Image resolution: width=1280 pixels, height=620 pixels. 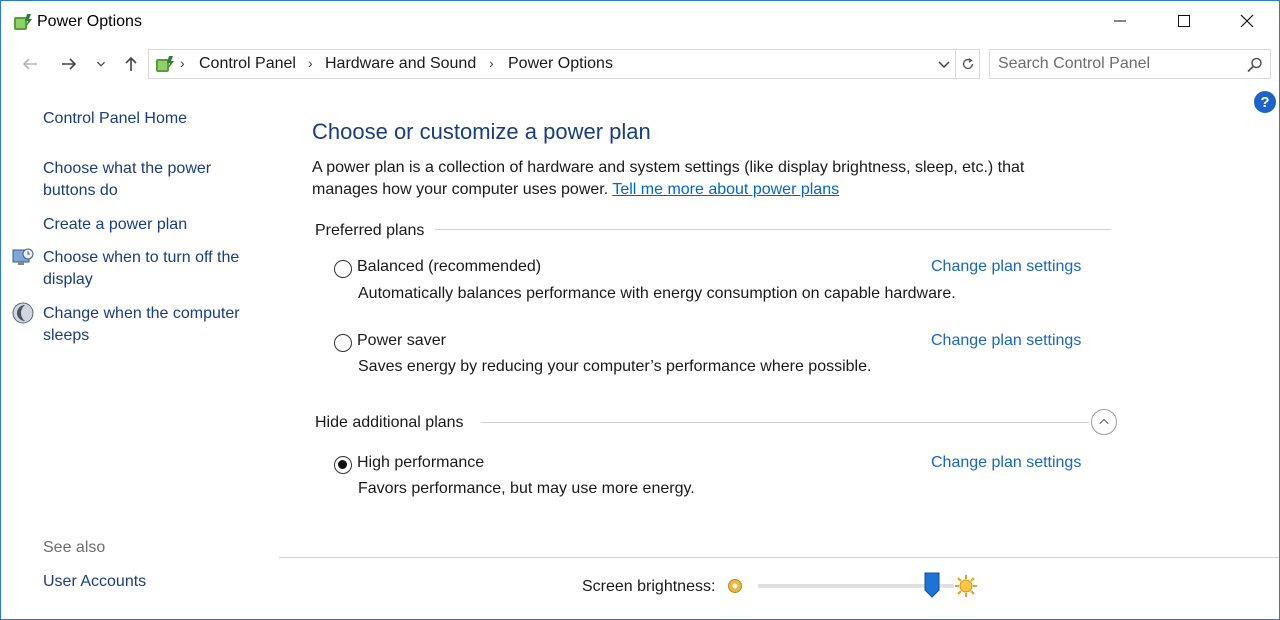 I want to click on chevron-up-icon, so click(x=1104, y=421).